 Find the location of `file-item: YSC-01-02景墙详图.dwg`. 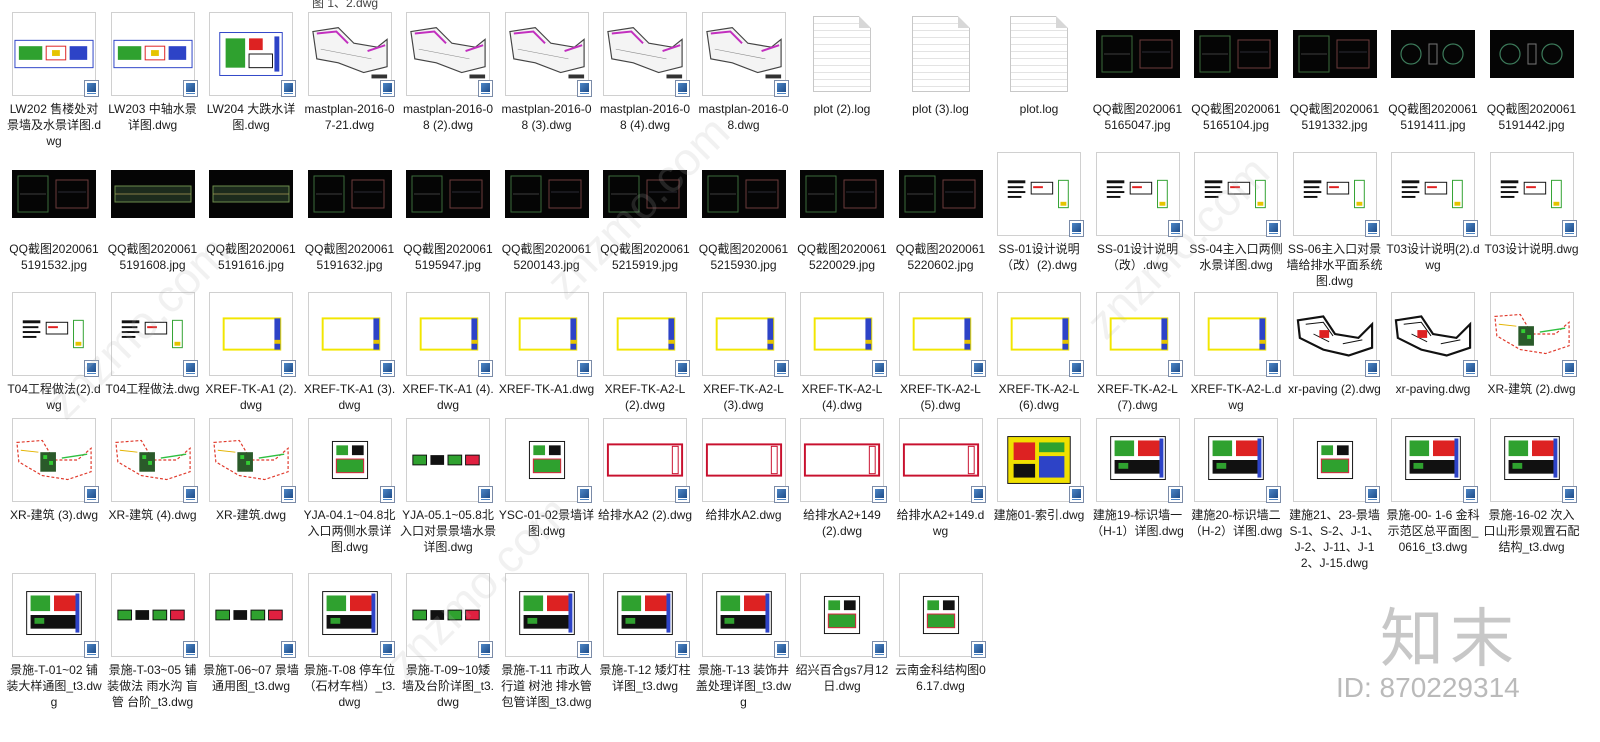

file-item: YSC-01-02景墙详图.dwg is located at coordinates (547, 478).